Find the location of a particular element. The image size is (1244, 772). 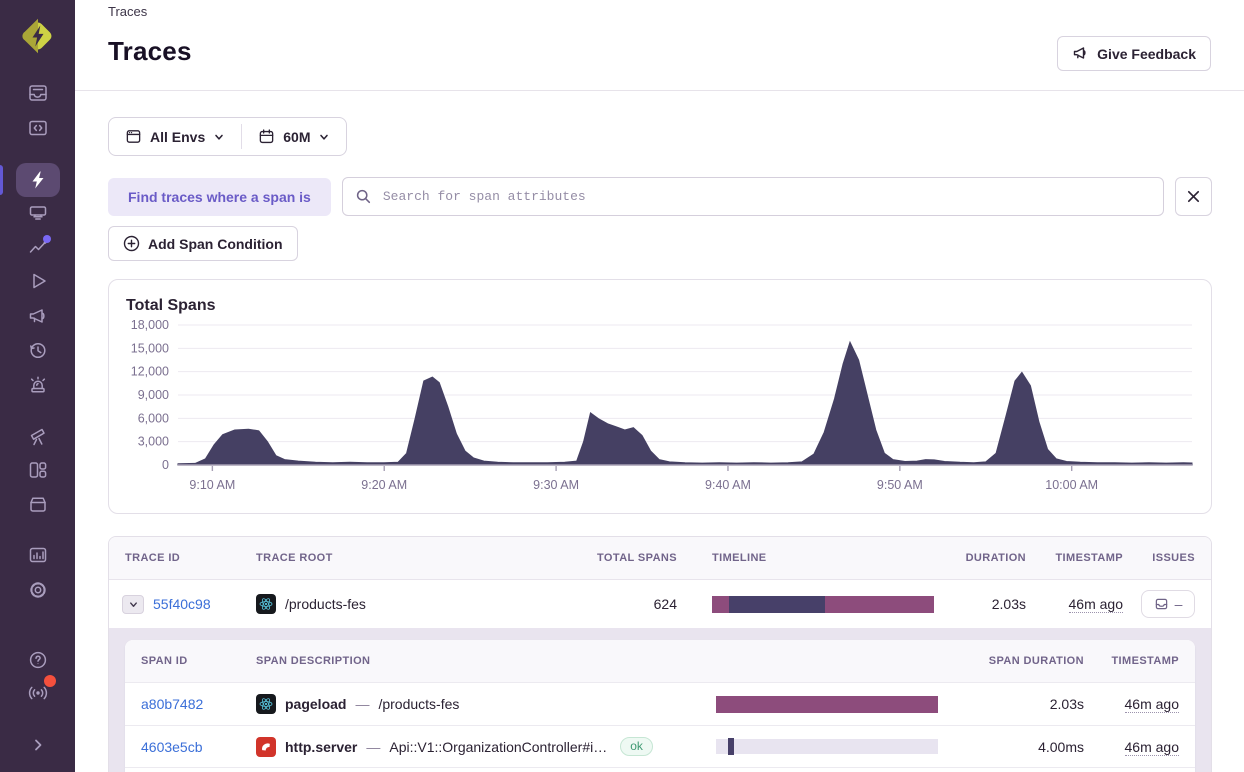

sidebar-item-stats is located at coordinates (37, 555).